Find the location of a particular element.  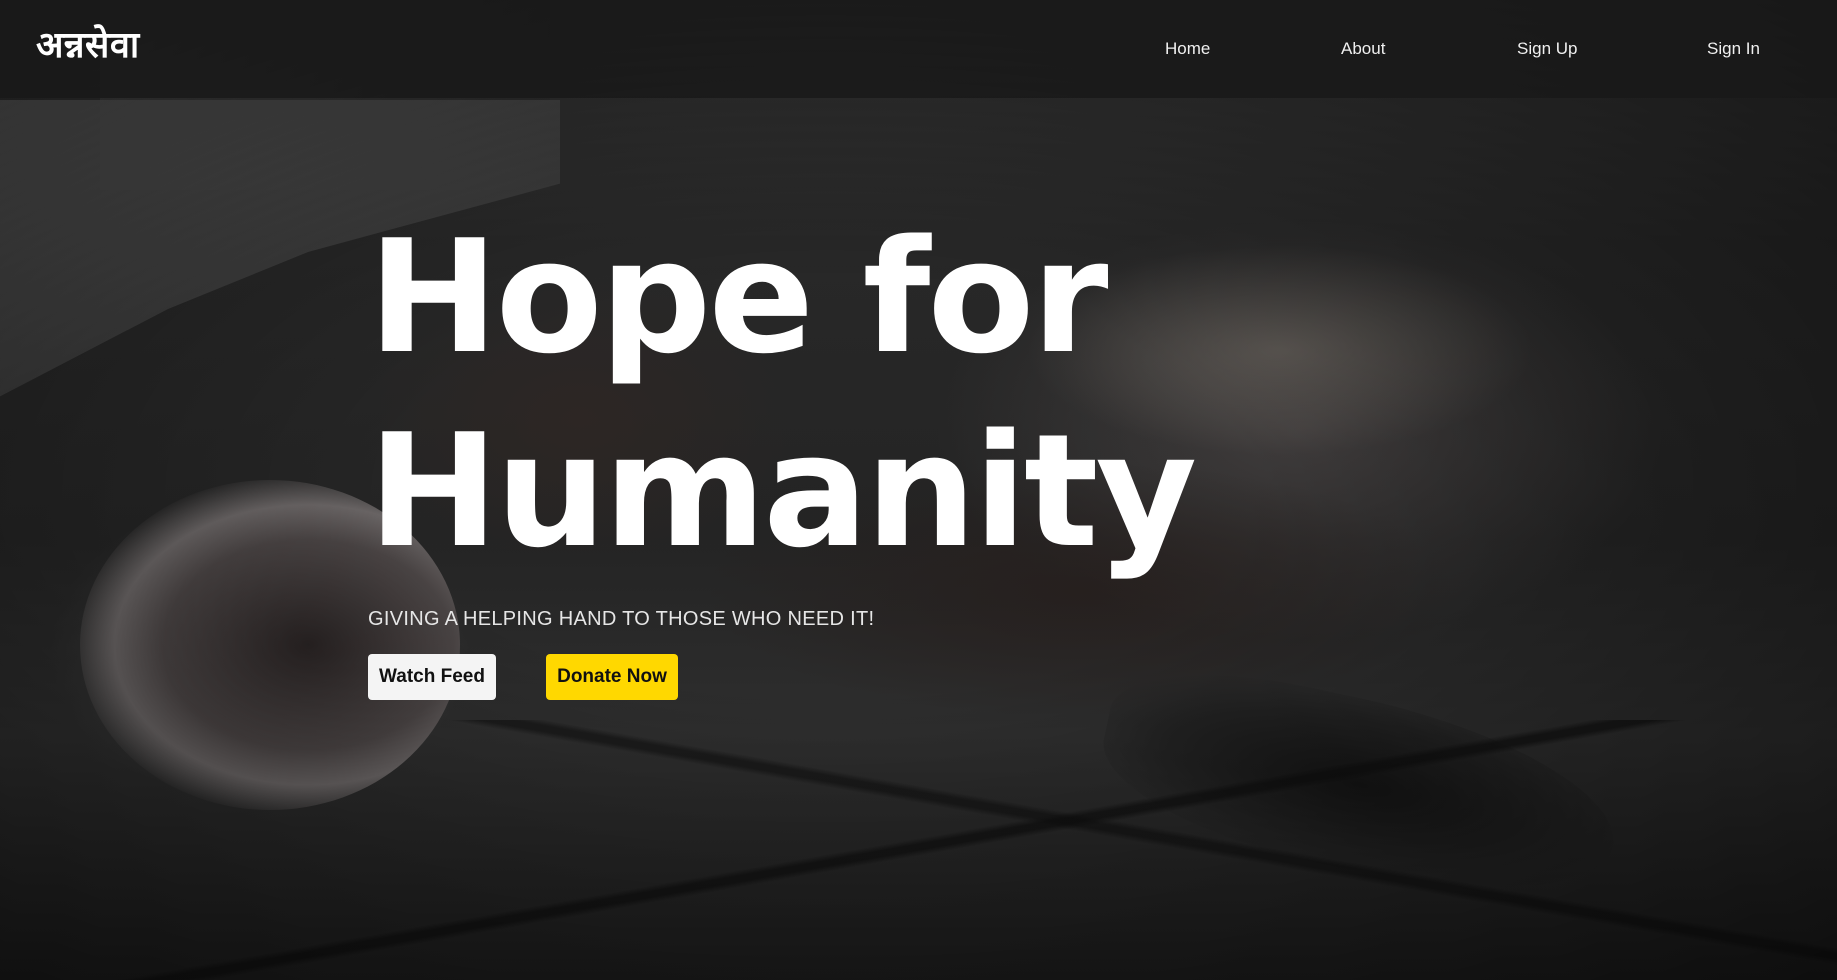

nav-link-sign-in: Sign In is located at coordinates (1733, 49).